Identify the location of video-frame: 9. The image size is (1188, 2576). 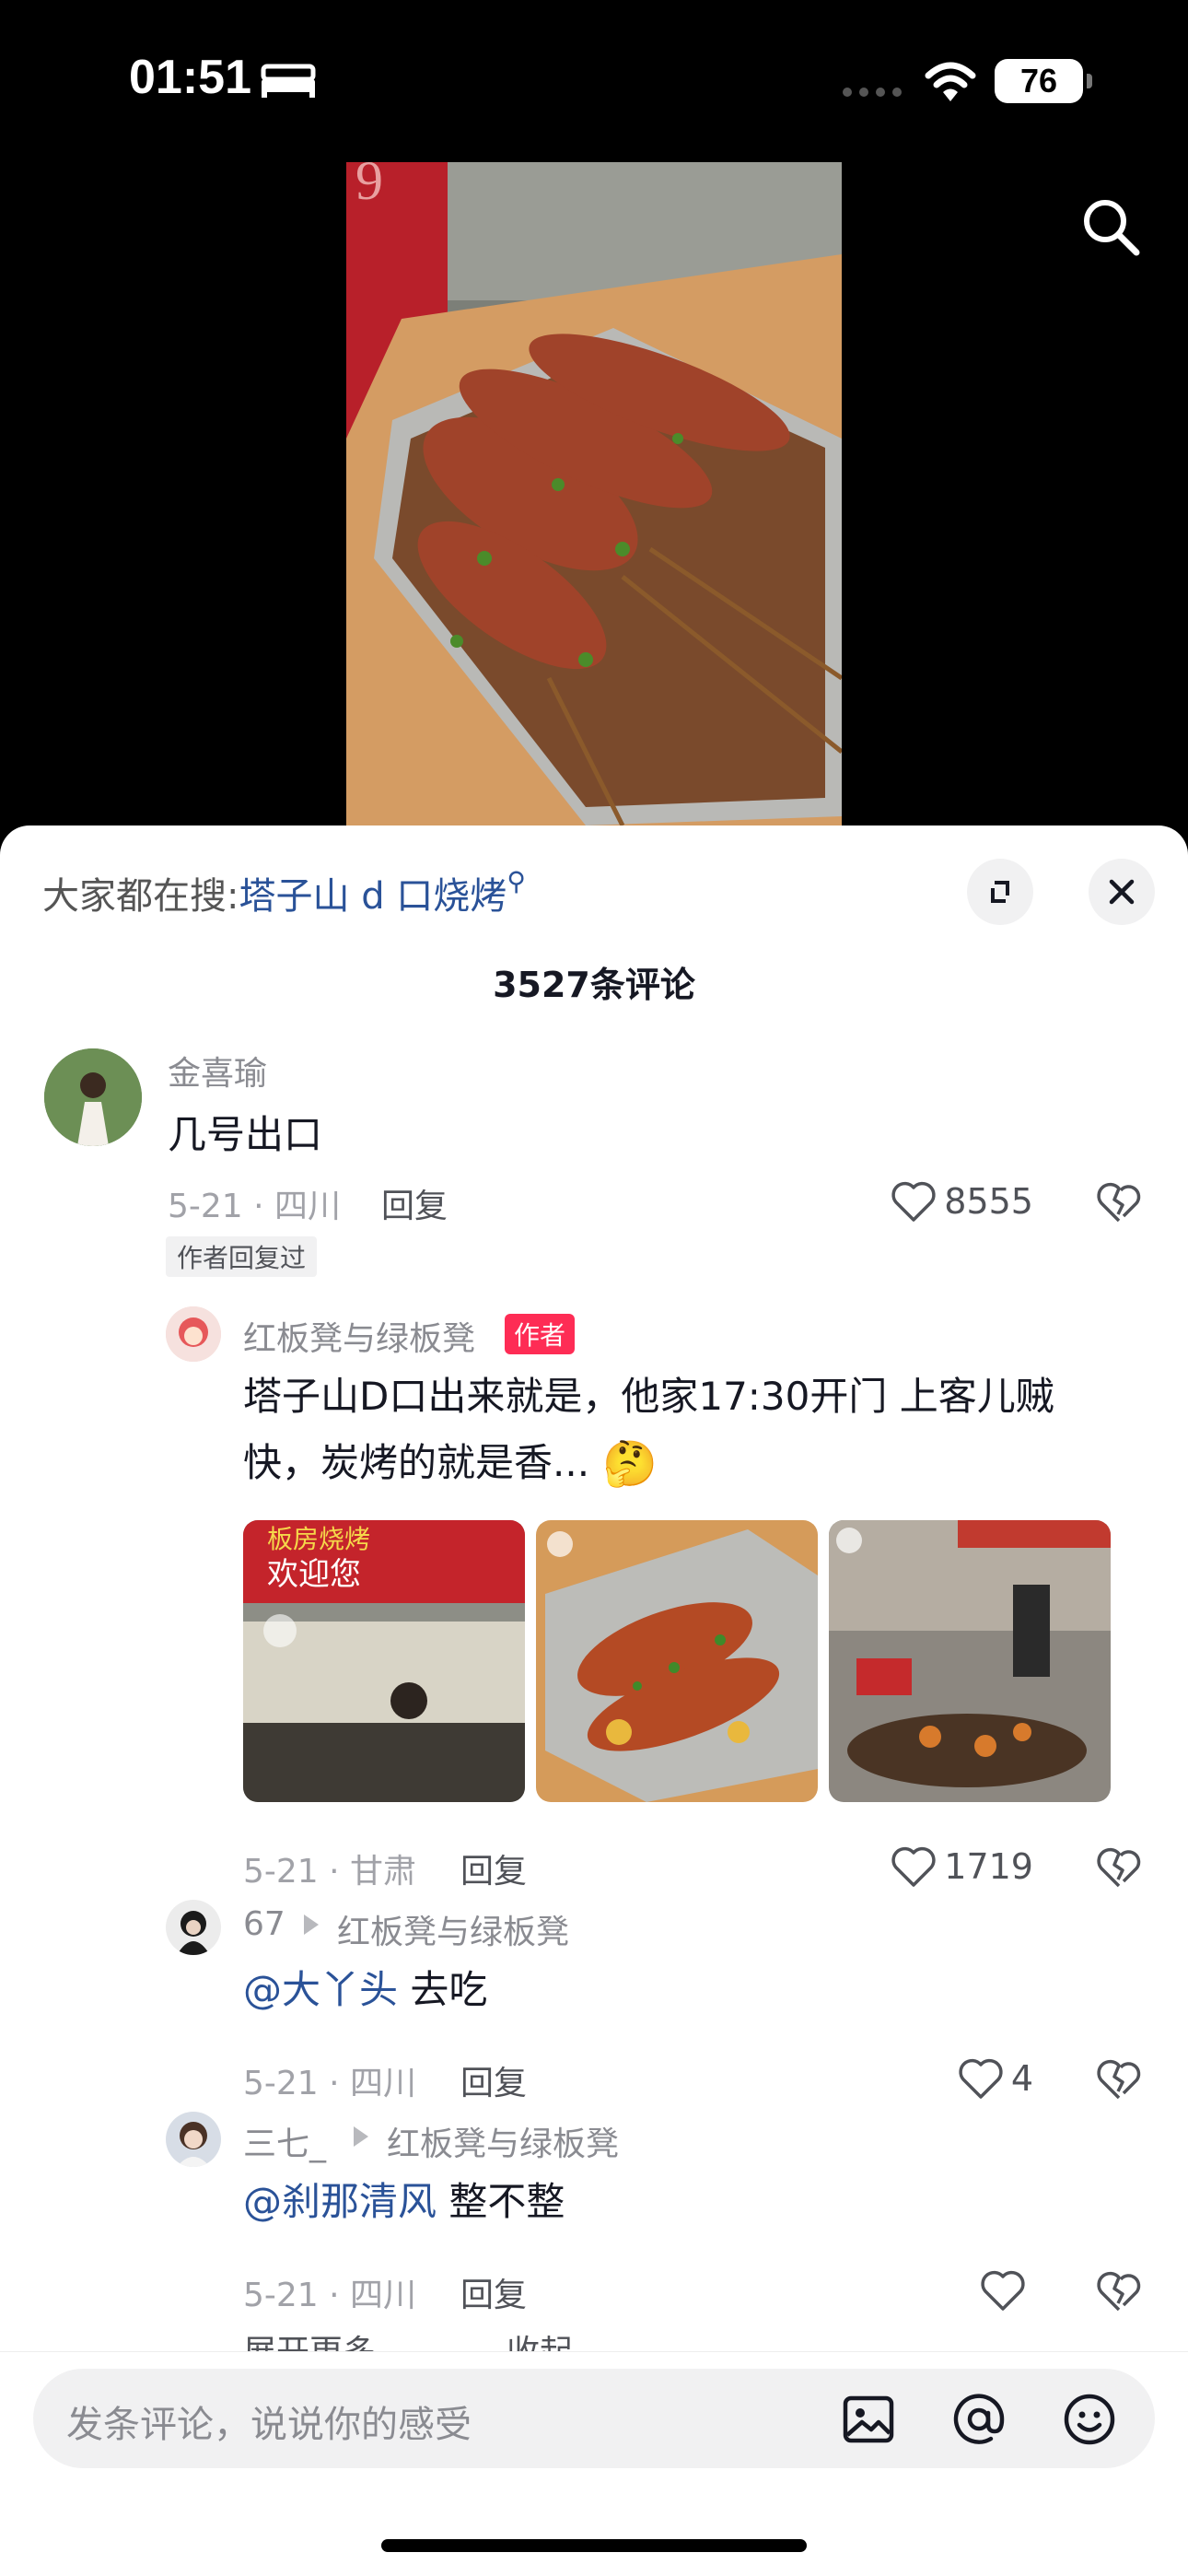
(594, 493).